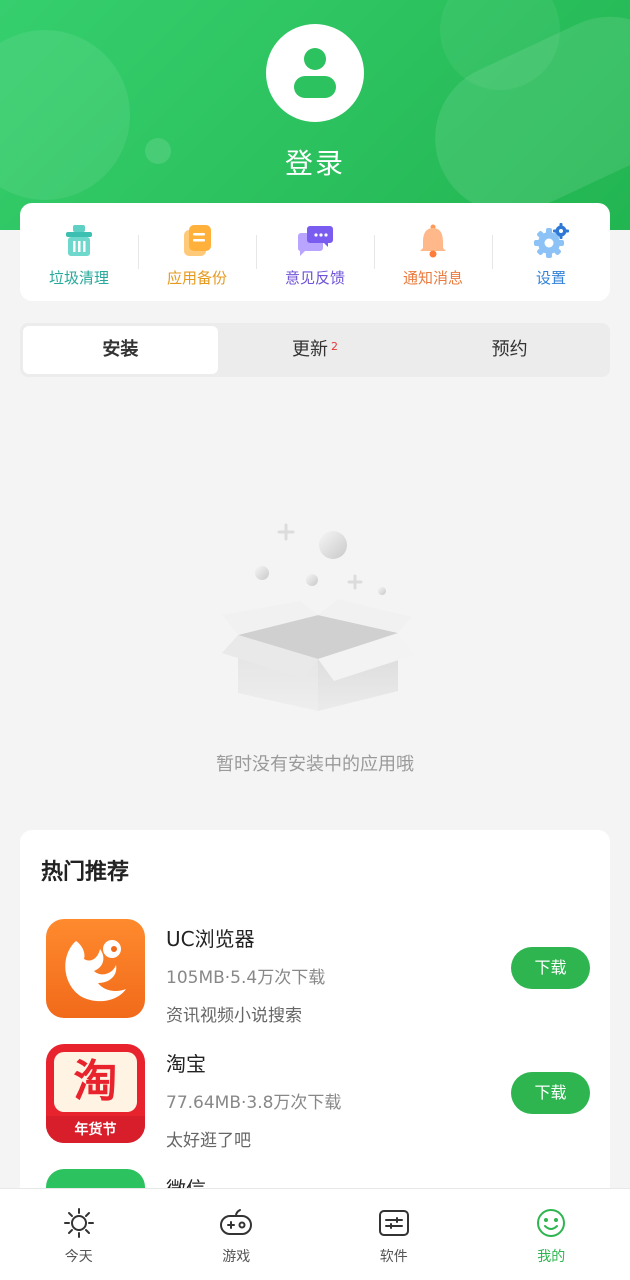  I want to click on download-tabs: 安装 更新 2 预约, so click(315, 350).